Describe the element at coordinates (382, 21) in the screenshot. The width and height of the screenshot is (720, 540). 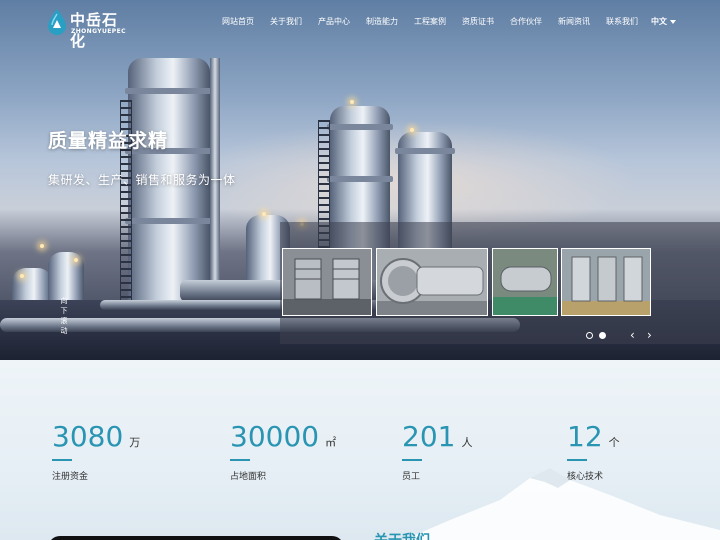
I see `nav-item-manufacturing: 制造能力` at that location.